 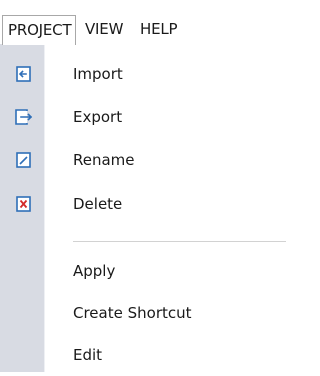 What do you see at coordinates (23, 74) in the screenshot?
I see `import-icon` at bounding box center [23, 74].